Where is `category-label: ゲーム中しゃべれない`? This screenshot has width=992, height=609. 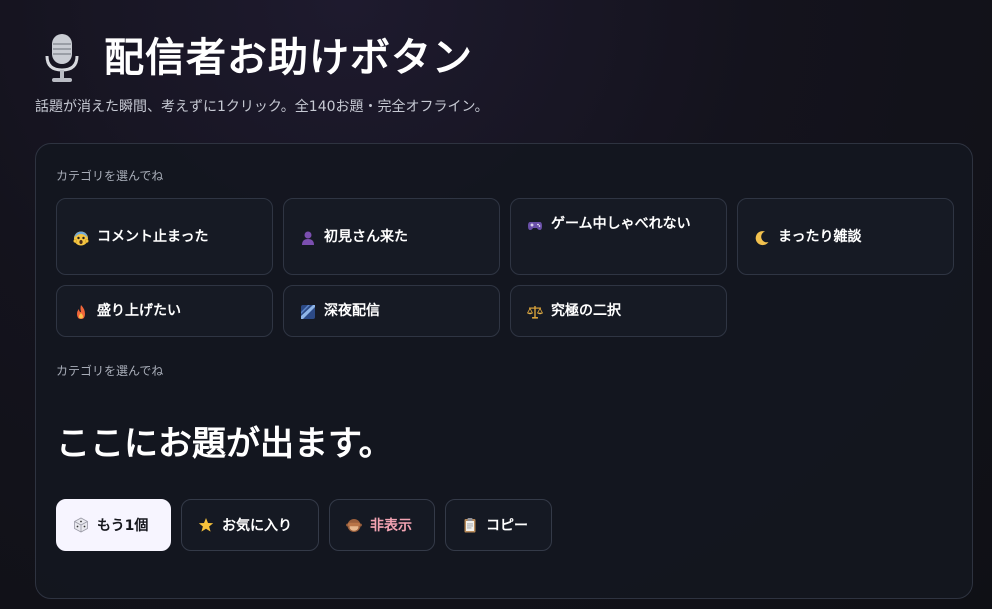 category-label: ゲーム中しゃべれない is located at coordinates (621, 224).